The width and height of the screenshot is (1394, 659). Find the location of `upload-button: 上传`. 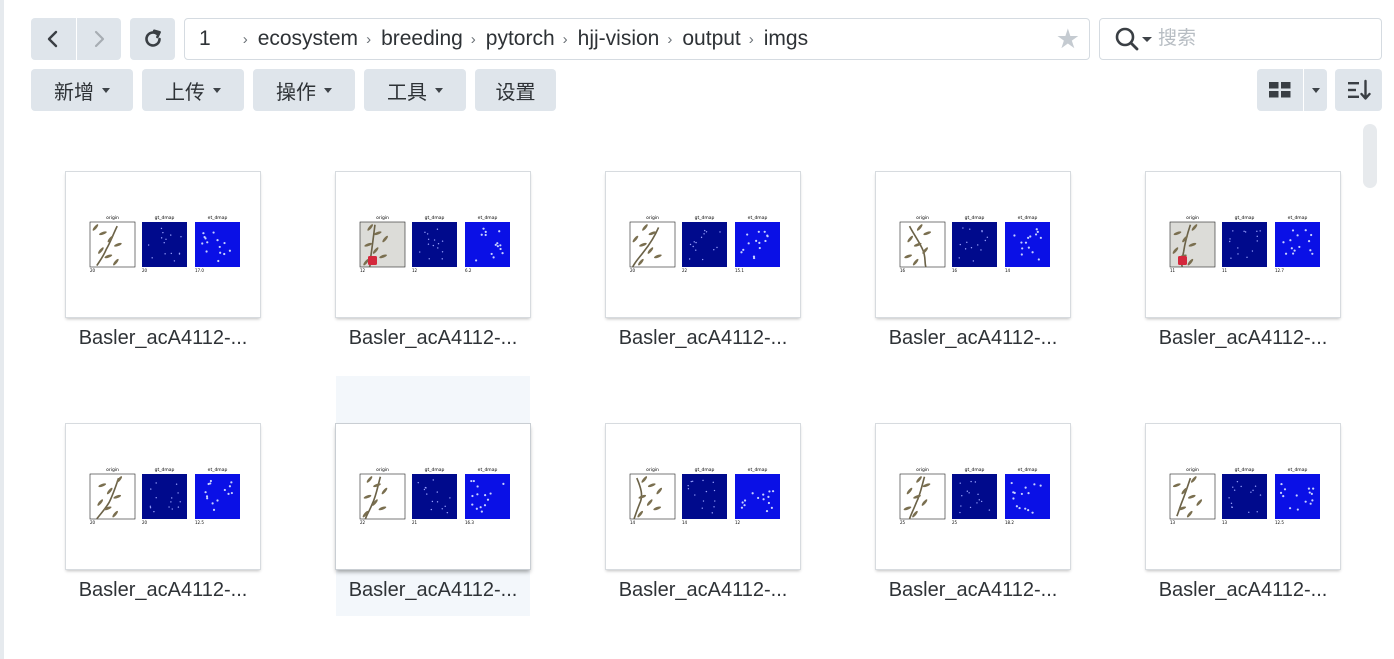

upload-button: 上传 is located at coordinates (193, 90).